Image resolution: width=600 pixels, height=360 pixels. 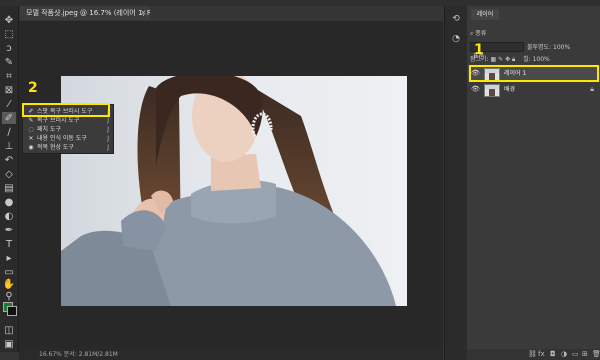 I want to click on menu-item-content-aware-move: ✕ 내용 인식 이동 도구 J, so click(x=68, y=138).